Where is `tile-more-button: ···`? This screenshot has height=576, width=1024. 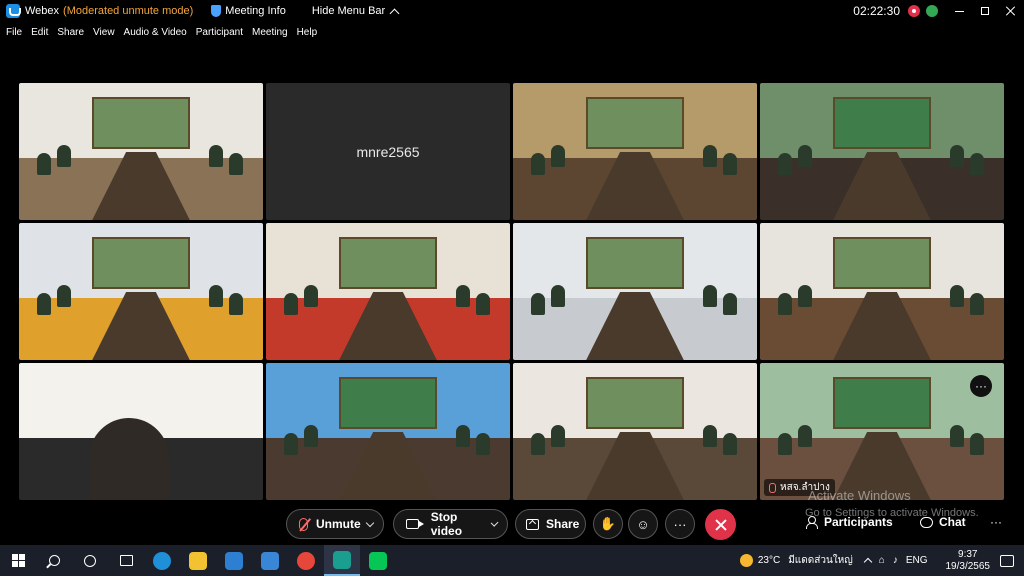 tile-more-button: ··· is located at coordinates (981, 386).